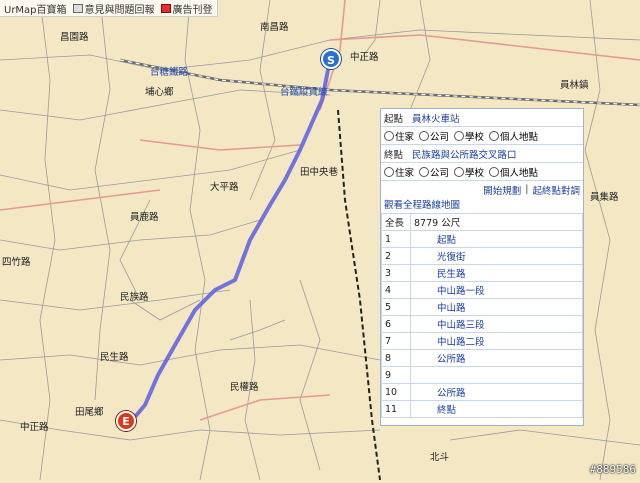 This screenshot has width=640, height=483. Describe the element at coordinates (126, 421) in the screenshot. I see `end-marker-icon: E` at that location.